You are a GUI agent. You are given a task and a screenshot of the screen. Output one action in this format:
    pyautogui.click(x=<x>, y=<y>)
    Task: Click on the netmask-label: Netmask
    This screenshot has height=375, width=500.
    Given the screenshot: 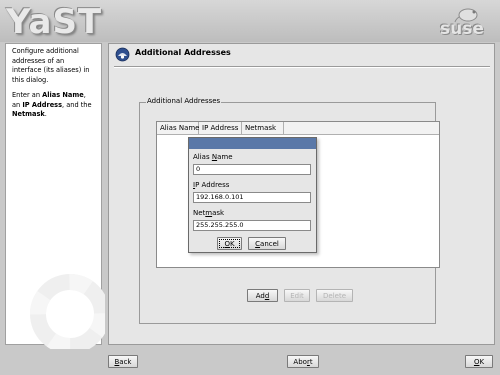 What is the action you would take?
    pyautogui.click(x=209, y=213)
    